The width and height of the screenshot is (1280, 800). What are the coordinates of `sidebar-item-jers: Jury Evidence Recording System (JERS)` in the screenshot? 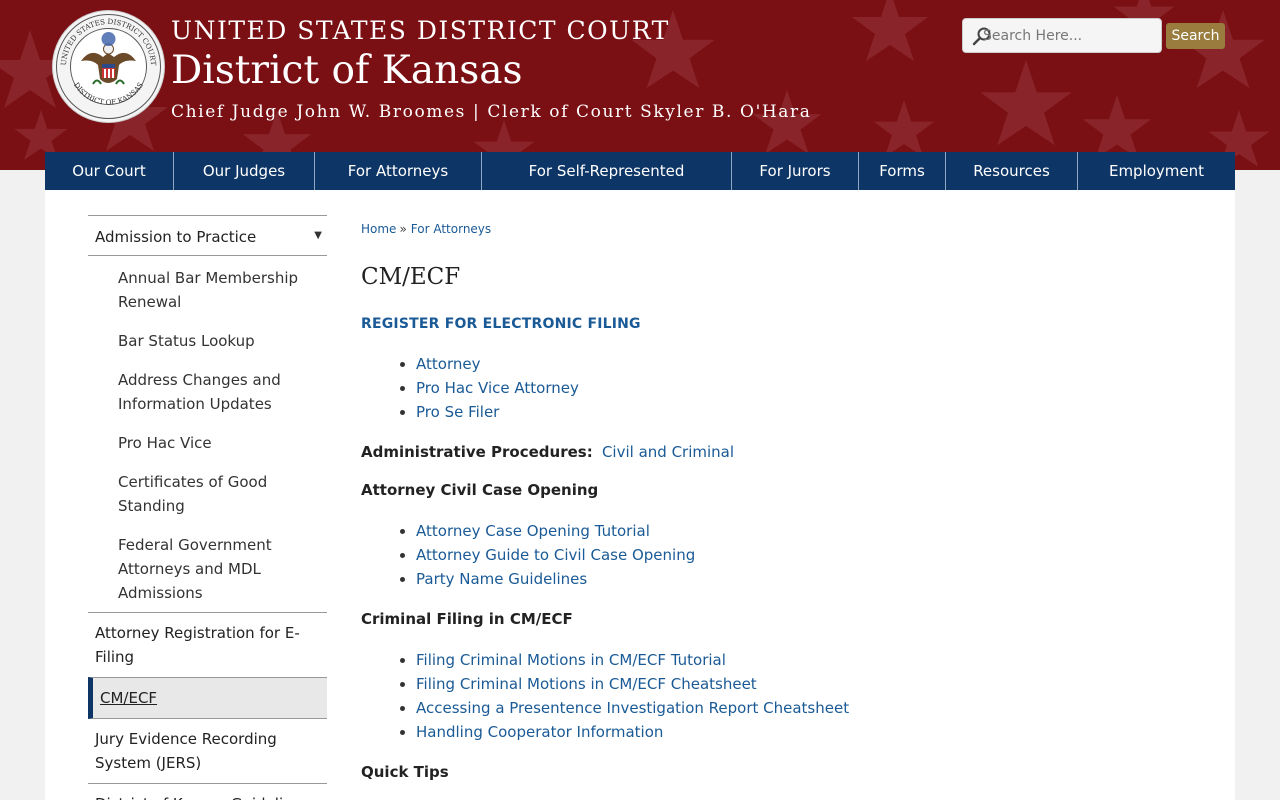 It's located at (207, 751).